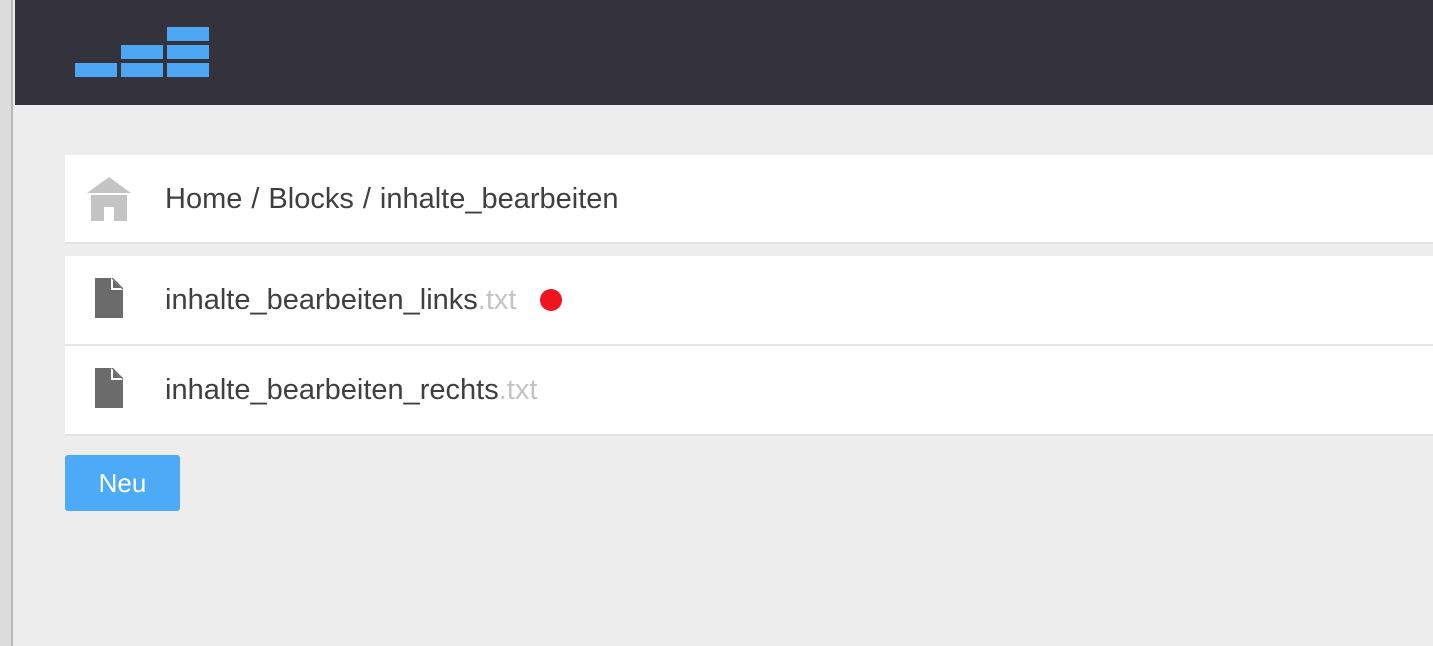 This screenshot has width=1433, height=646. What do you see at coordinates (122, 483) in the screenshot?
I see `new-button: Neu` at bounding box center [122, 483].